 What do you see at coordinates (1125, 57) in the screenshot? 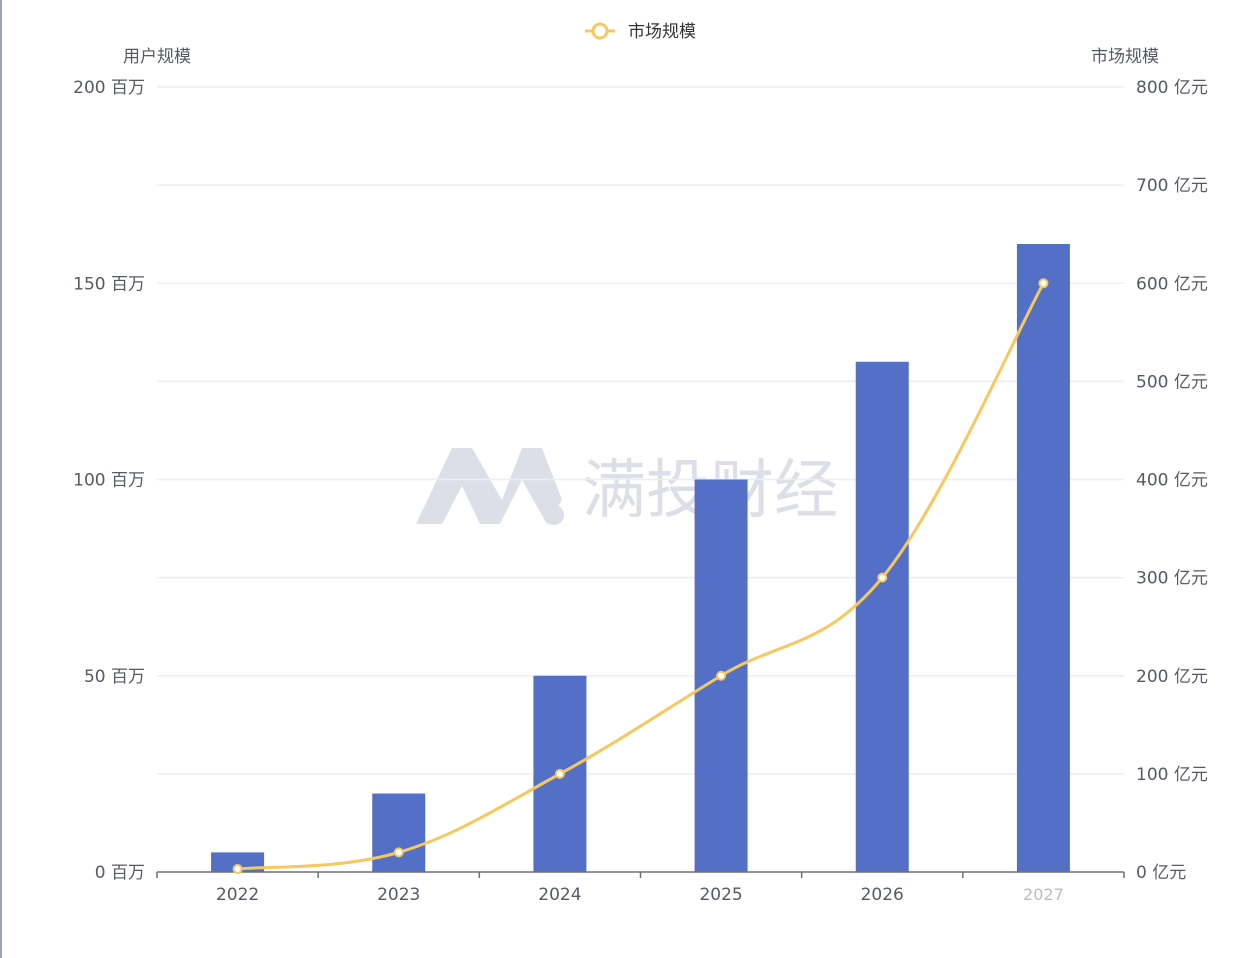
I see `y-right-axis-title: 市场规模` at bounding box center [1125, 57].